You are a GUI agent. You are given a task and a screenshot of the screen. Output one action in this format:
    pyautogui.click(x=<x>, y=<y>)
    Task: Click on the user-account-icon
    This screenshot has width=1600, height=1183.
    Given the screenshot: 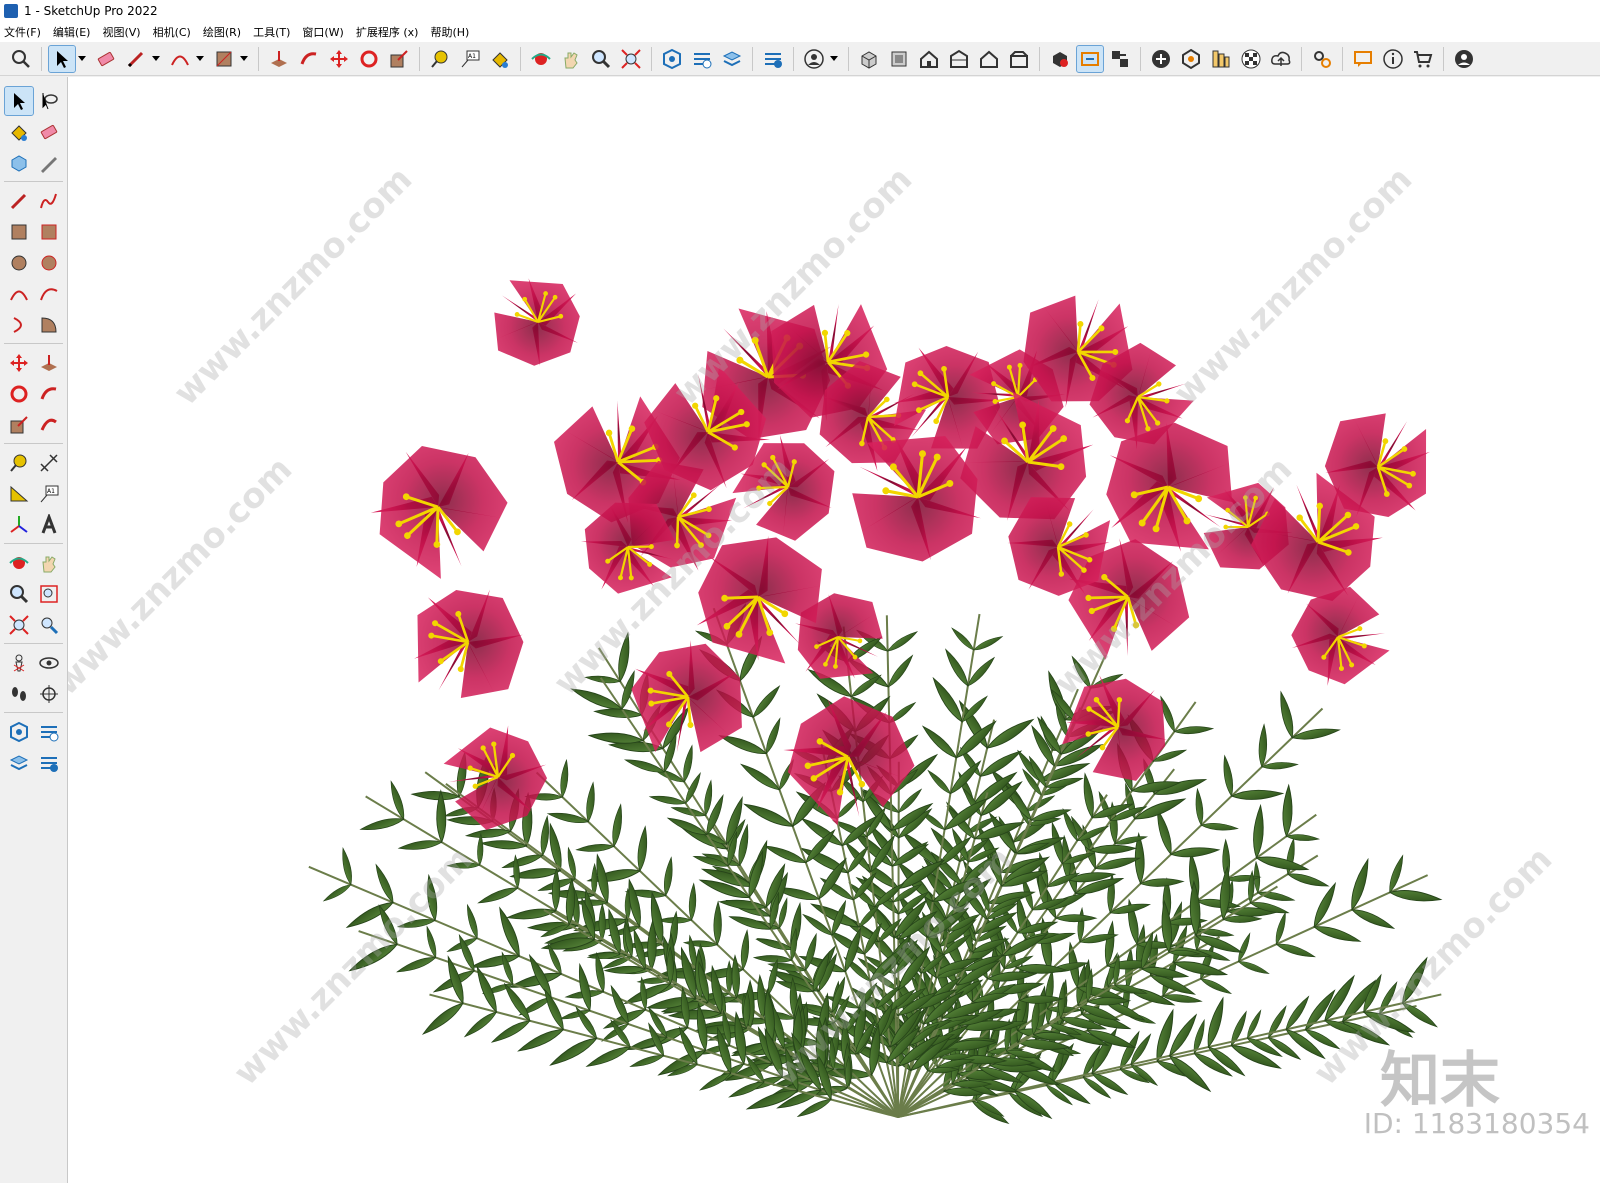 What is the action you would take?
    pyautogui.click(x=814, y=59)
    